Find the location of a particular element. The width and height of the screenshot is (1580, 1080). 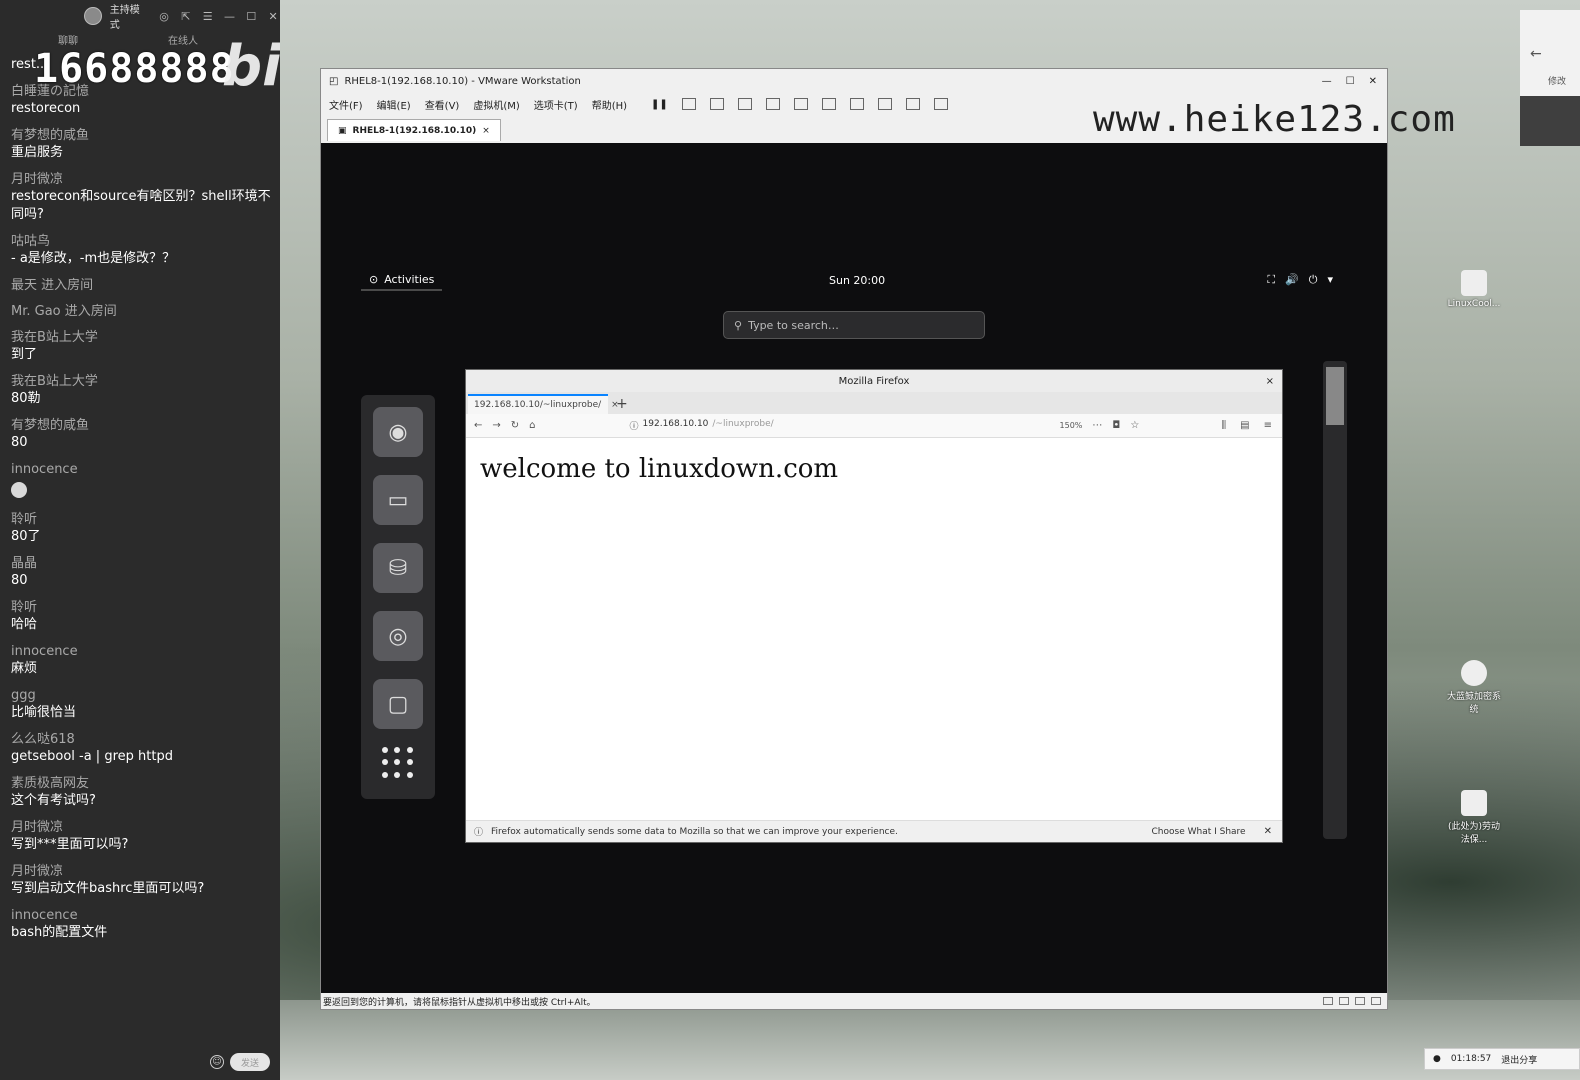

chat-text: 写到启动文件bashrc里面可以吗? is located at coordinates (108, 888).